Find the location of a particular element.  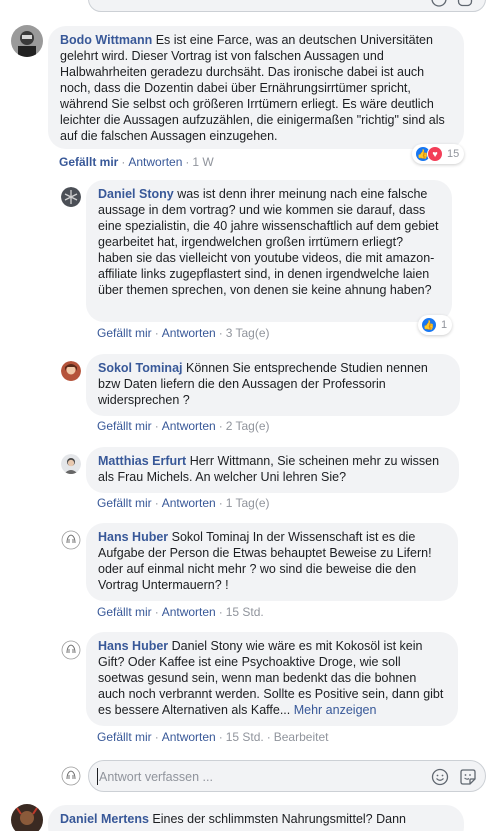

reaction-number: 1 is located at coordinates (444, 325).